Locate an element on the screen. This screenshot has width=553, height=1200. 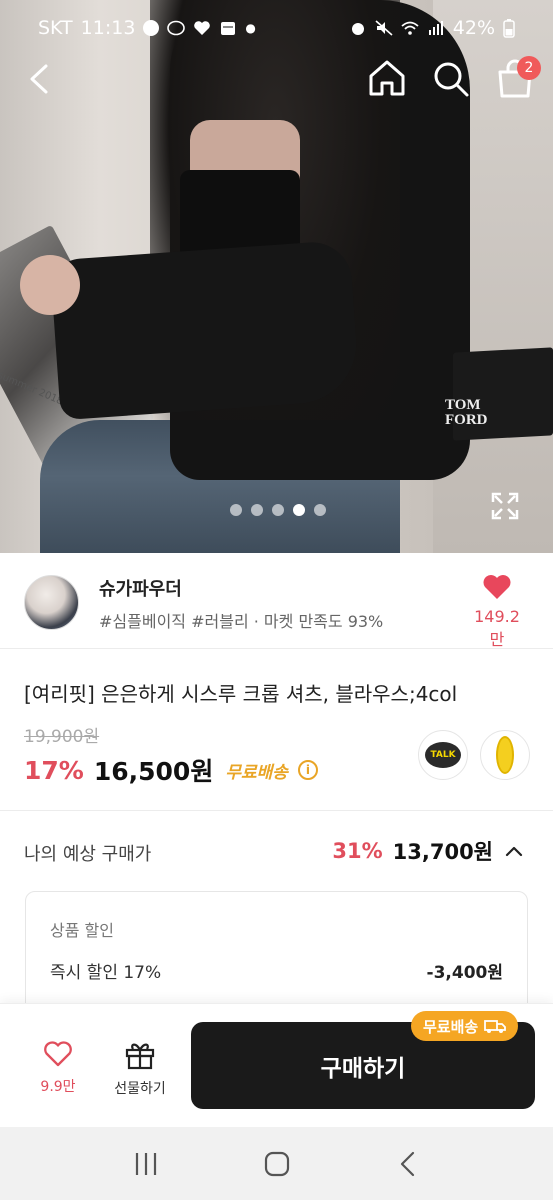
signal-icon is located at coordinates (435, 28).